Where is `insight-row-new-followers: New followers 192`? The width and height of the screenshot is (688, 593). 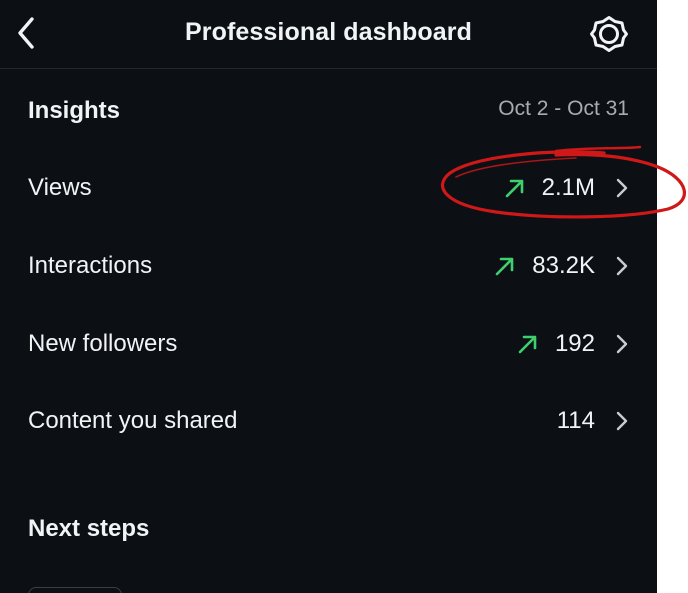 insight-row-new-followers: New followers 192 is located at coordinates (328, 344).